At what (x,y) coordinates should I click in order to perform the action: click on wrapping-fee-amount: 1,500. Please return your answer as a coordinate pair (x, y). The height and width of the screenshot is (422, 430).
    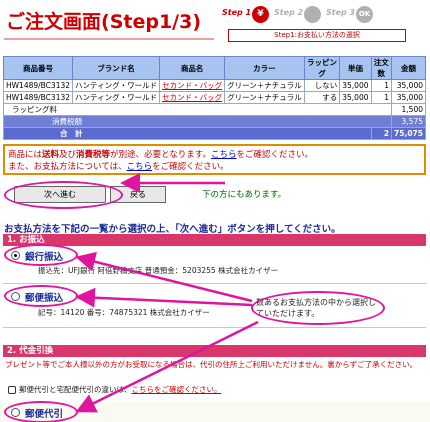
    Looking at the image, I should click on (408, 109).